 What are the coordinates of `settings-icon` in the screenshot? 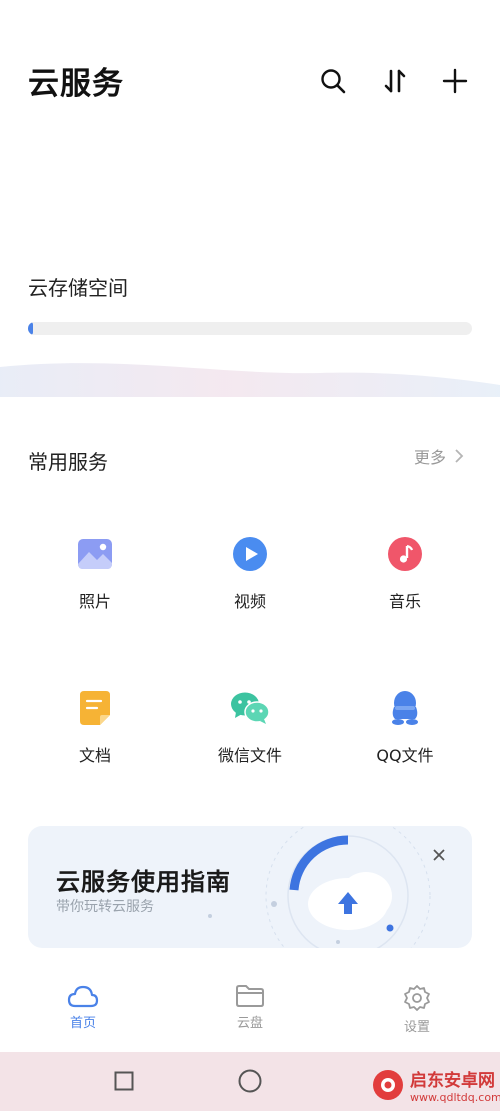 It's located at (417, 998).